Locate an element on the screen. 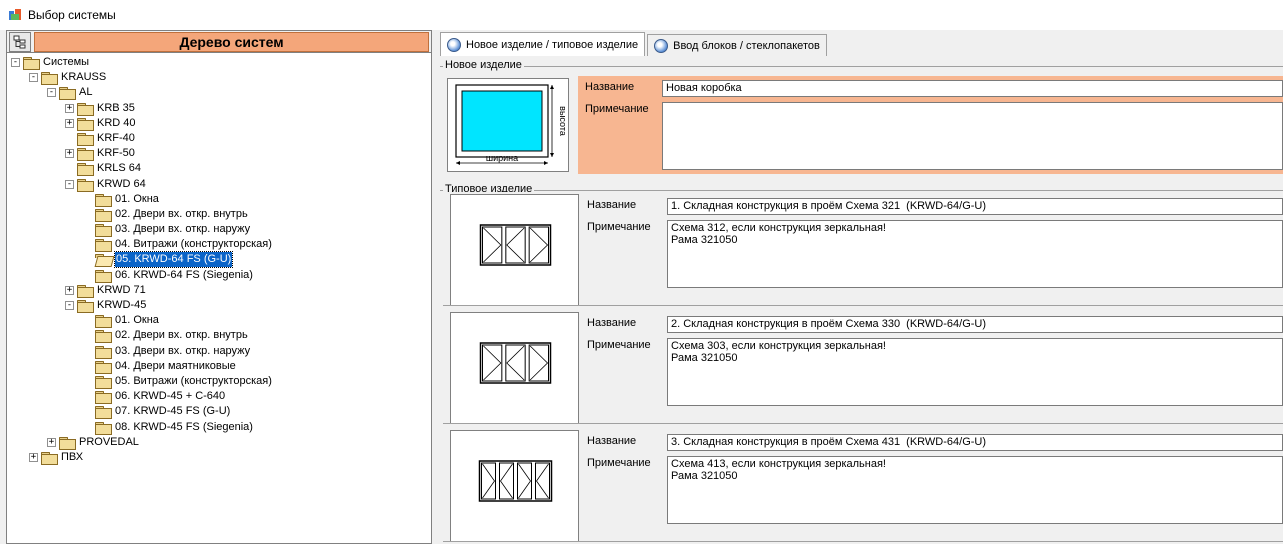 Image resolution: width=1283 pixels, height=544 pixels. tree-item-label: ПВХ is located at coordinates (72, 457).